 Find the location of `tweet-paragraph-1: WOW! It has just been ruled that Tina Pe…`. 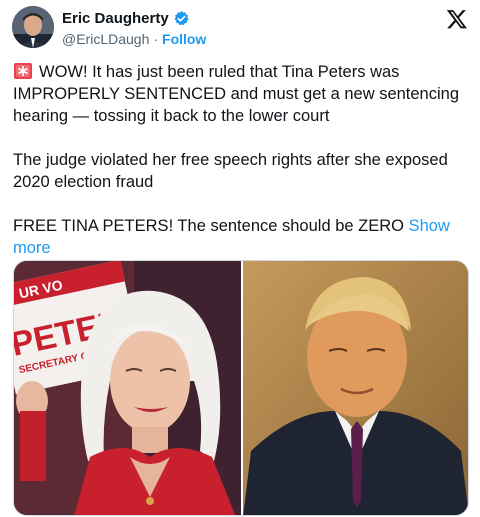

tweet-paragraph-1: WOW! It has just been ruled that Tina Pe… is located at coordinates (236, 94).